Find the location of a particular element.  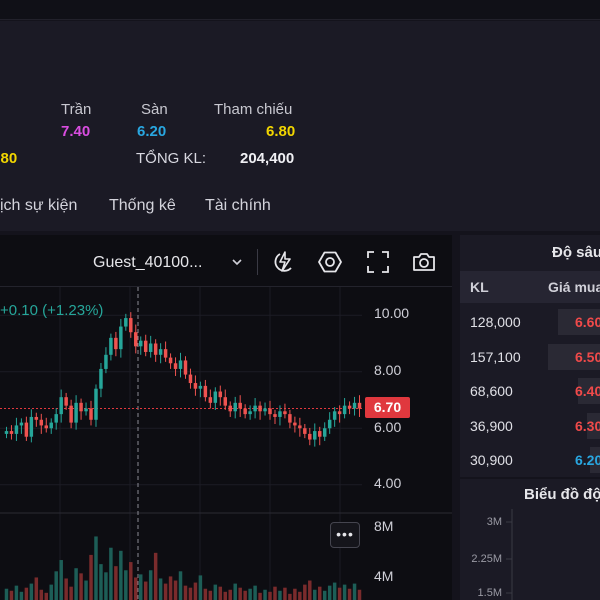

depth-buy-price: 6.20 is located at coordinates (587, 460).